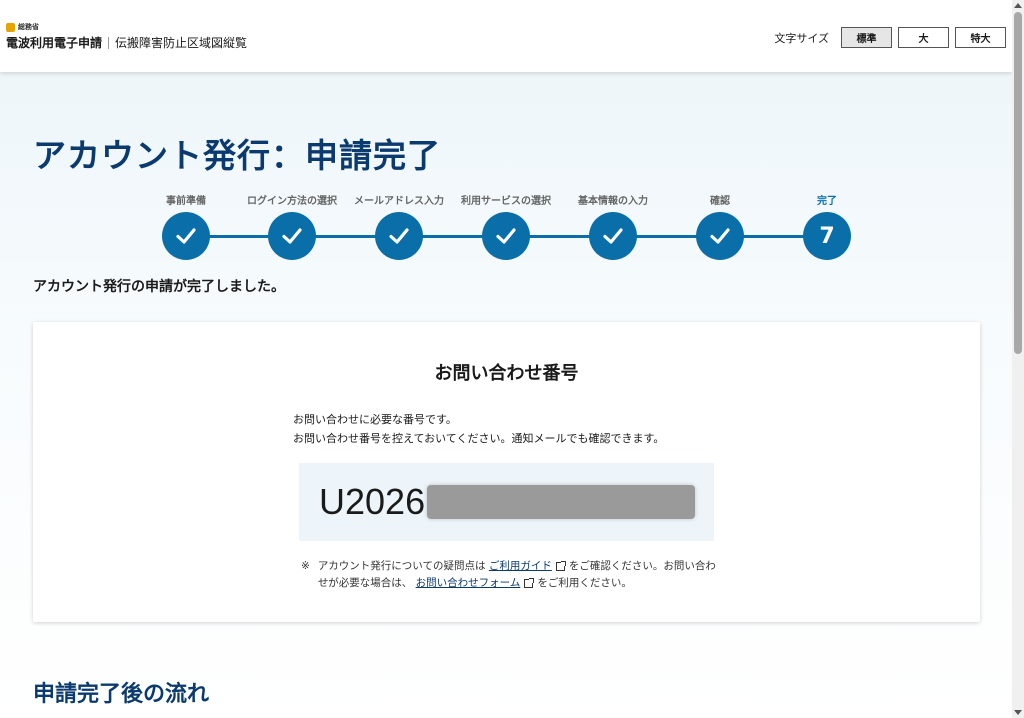  I want to click on scrollbar-thumb, so click(1018, 183).